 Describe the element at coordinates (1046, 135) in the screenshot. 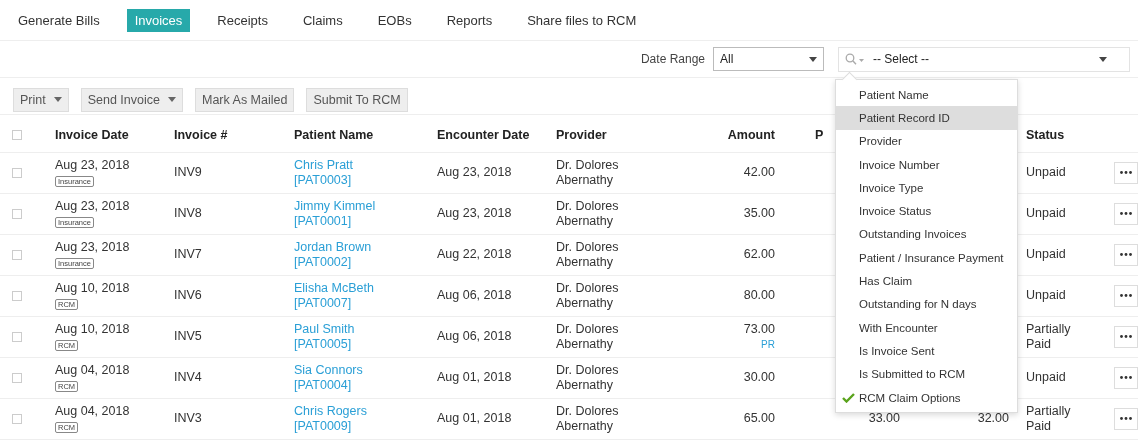

I see `column-header: Status` at that location.